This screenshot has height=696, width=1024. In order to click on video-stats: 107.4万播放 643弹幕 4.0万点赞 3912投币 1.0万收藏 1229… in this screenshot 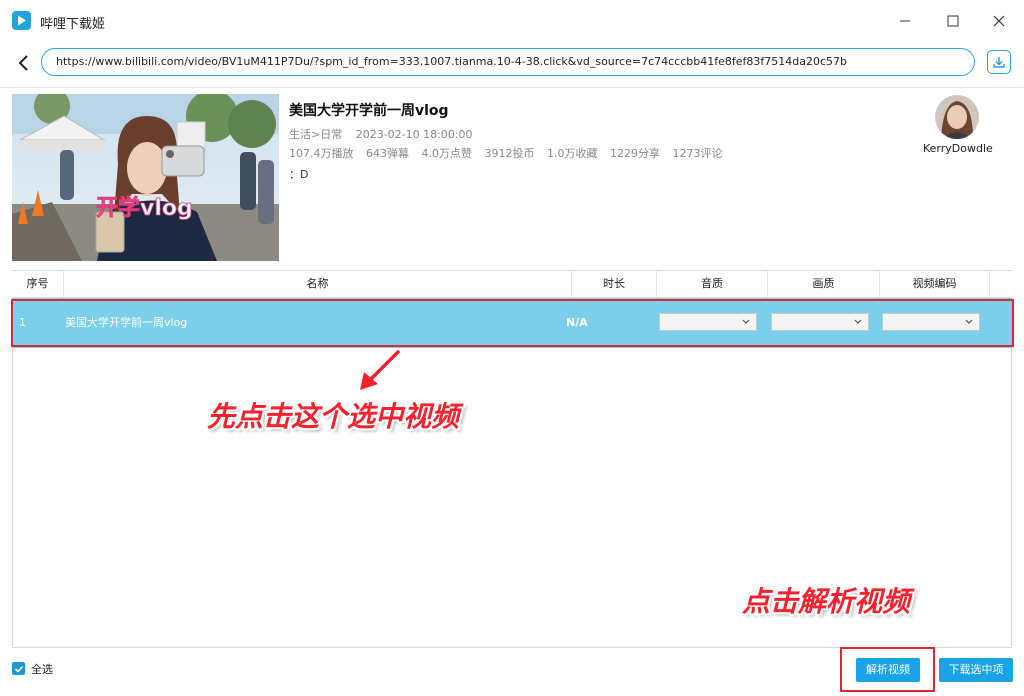, I will do `click(510, 153)`.